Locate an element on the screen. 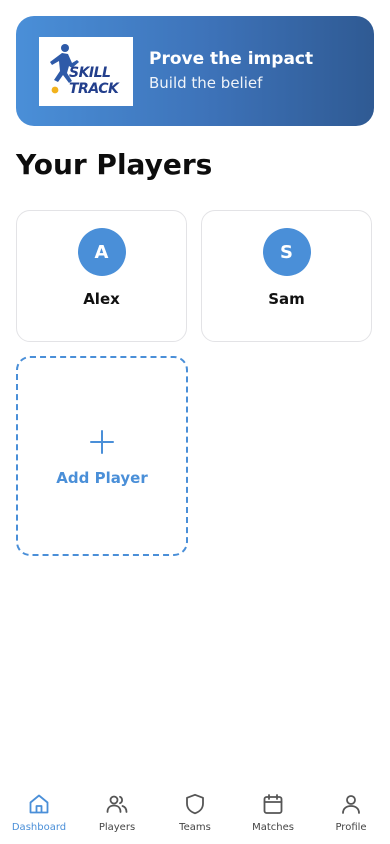 The height and width of the screenshot is (844, 390). player-name: Alex is located at coordinates (101, 299).